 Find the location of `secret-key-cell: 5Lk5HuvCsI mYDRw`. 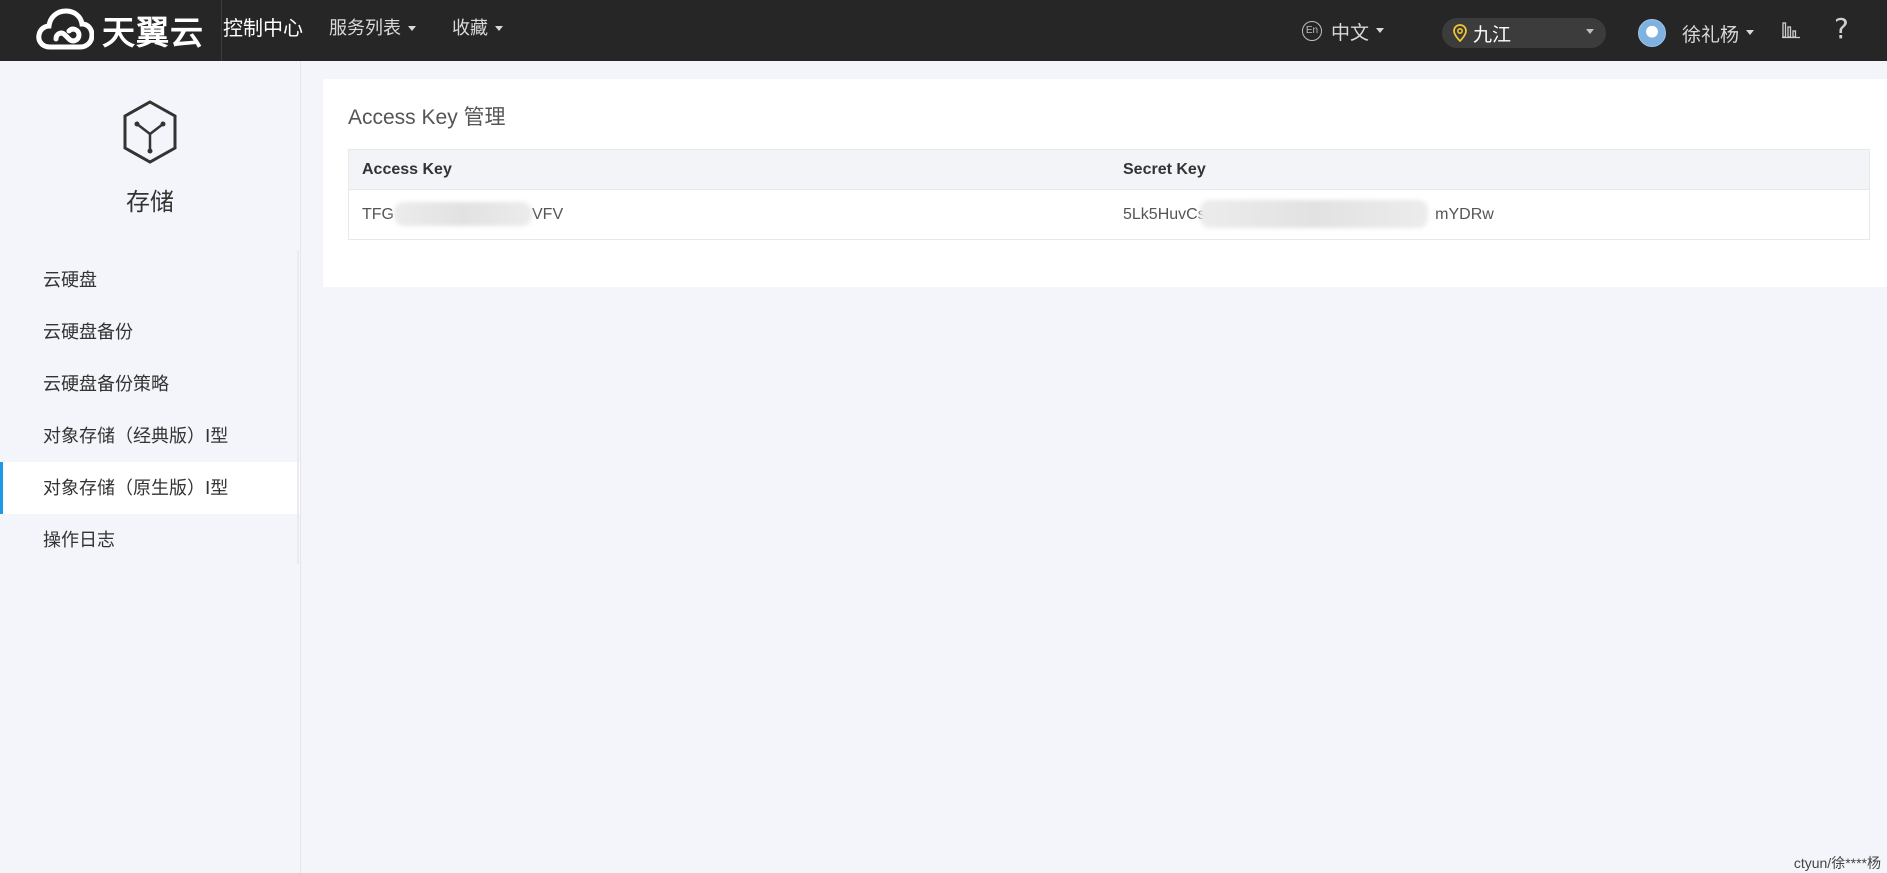

secret-key-cell: 5Lk5HuvCsI mYDRw is located at coordinates (1489, 214).